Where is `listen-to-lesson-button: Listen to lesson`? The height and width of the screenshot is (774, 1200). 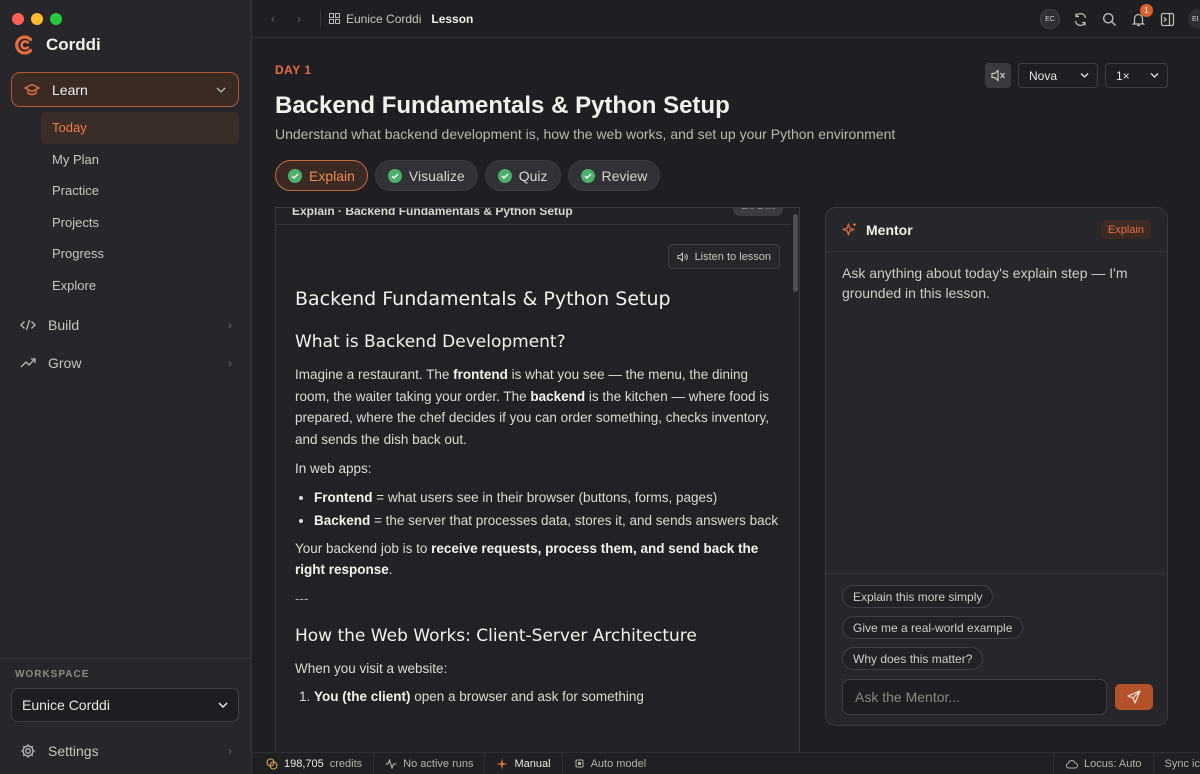
listen-to-lesson-button: Listen to lesson is located at coordinates (723, 256).